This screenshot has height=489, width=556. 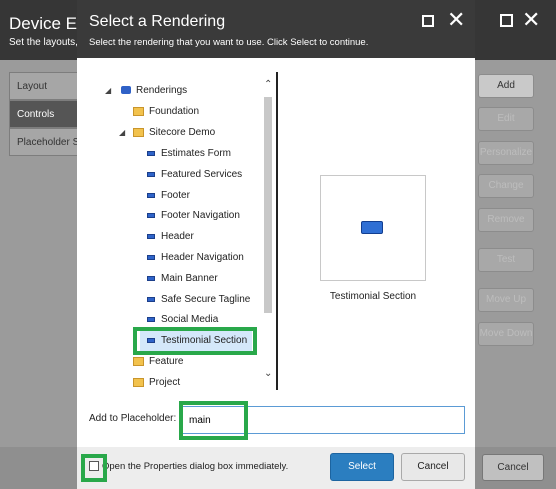 I want to click on dialog-title: Select a Rendering, so click(x=157, y=21).